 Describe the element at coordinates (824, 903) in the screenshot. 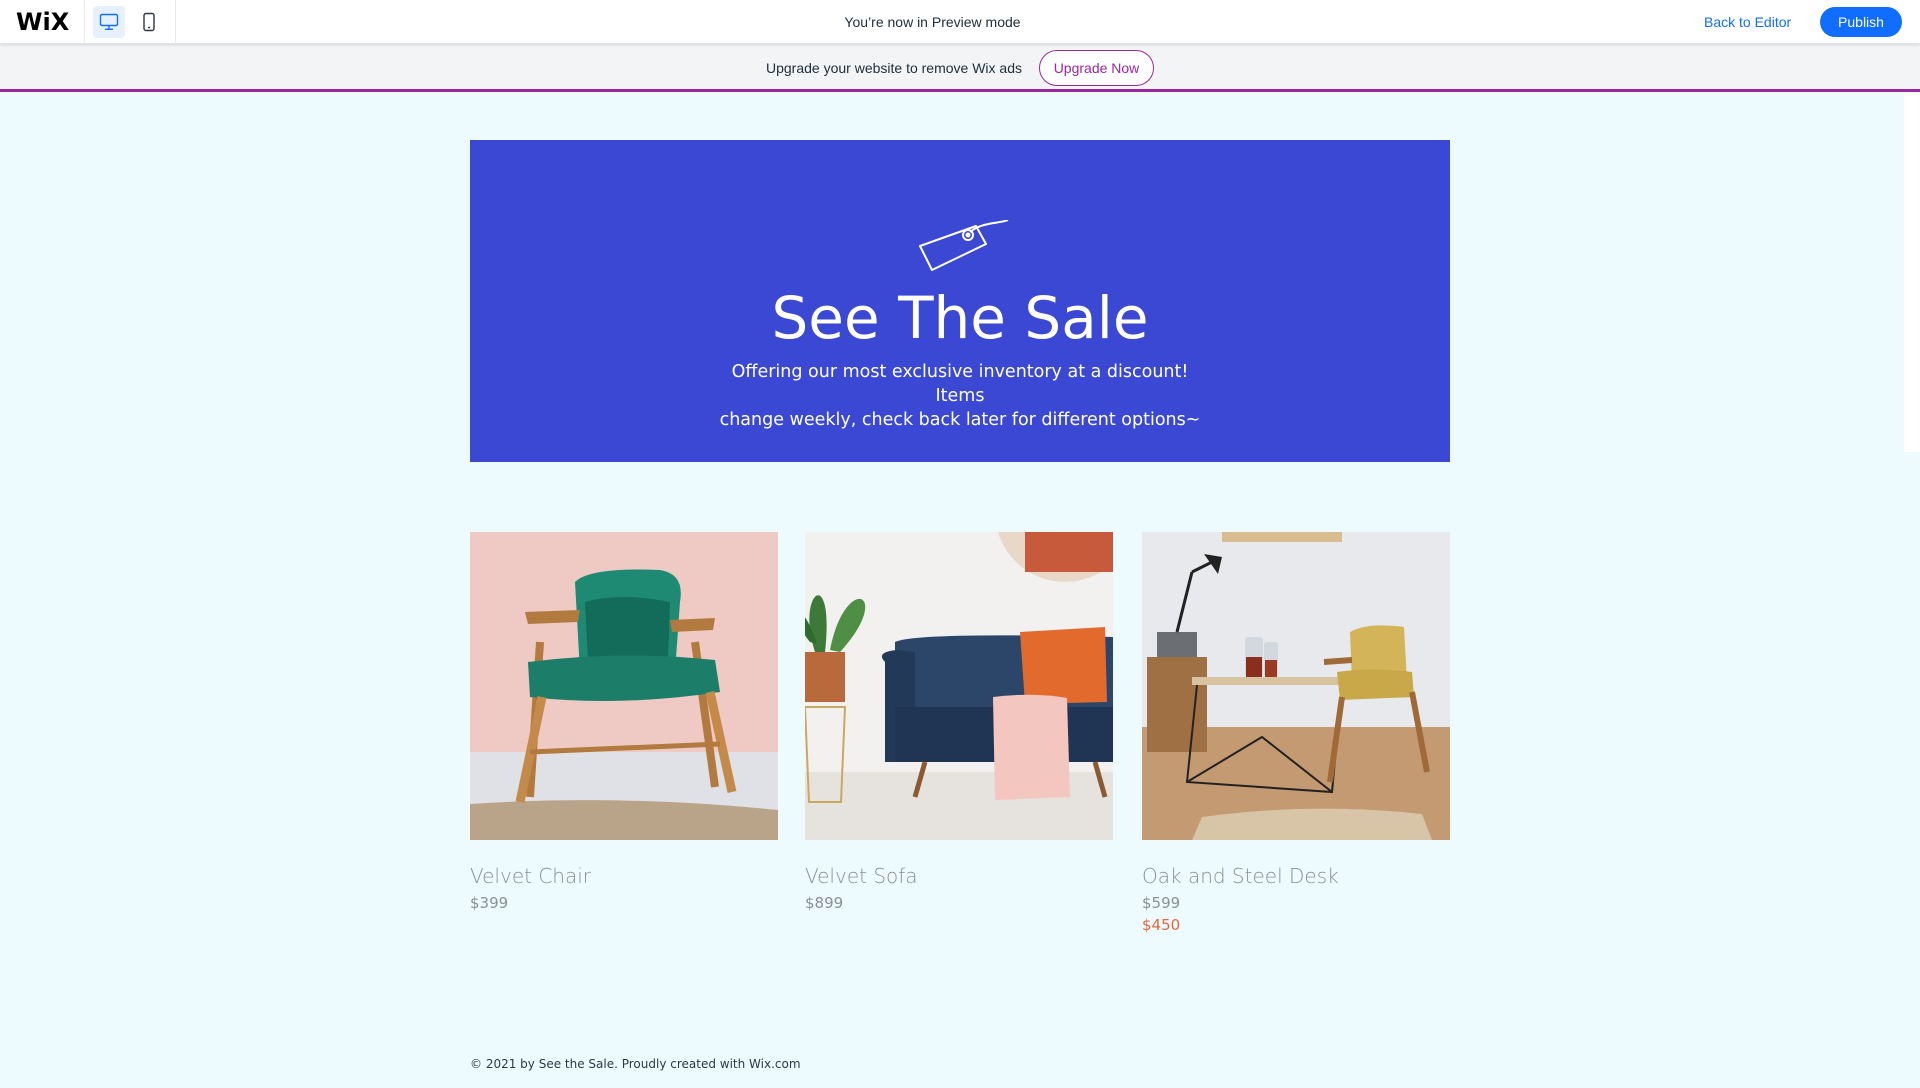

I see `product-price: $899` at that location.